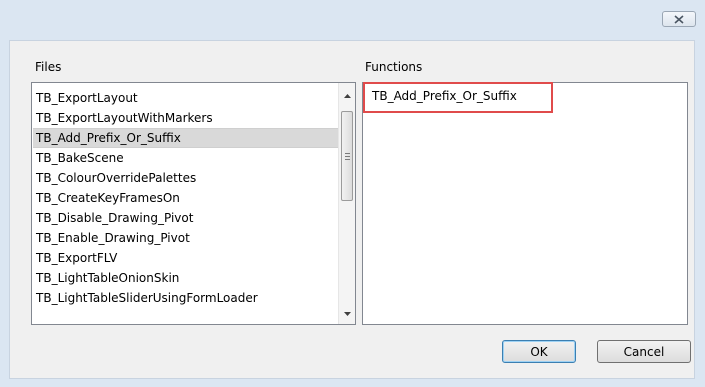 The width and height of the screenshot is (705, 387). I want to click on close-button, so click(679, 19).